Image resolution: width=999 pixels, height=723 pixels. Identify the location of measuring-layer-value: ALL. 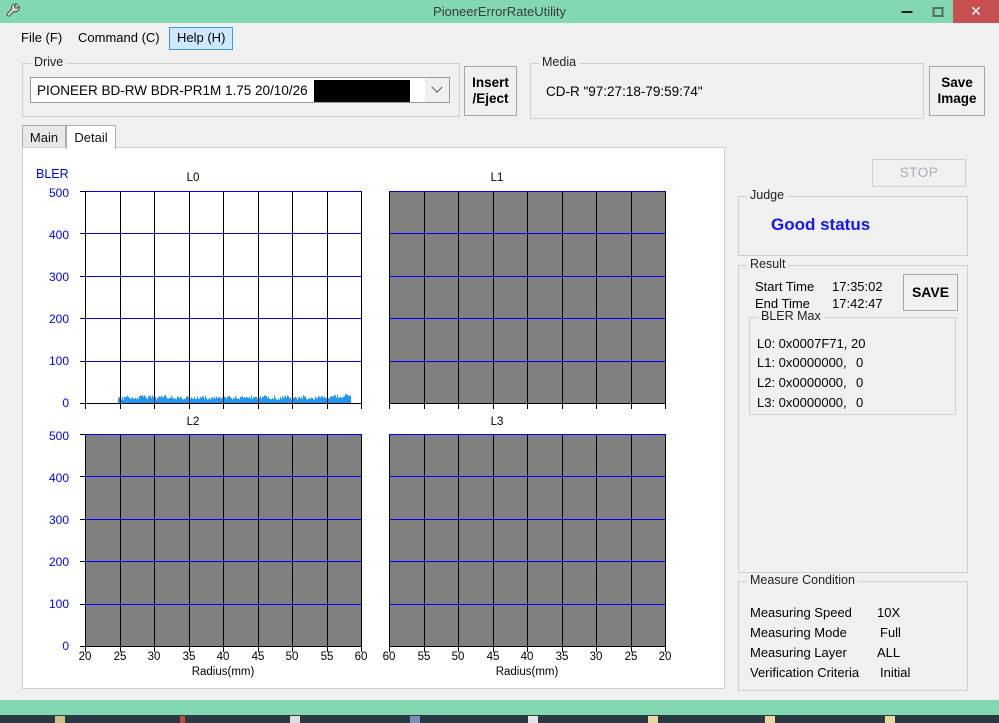
(889, 652).